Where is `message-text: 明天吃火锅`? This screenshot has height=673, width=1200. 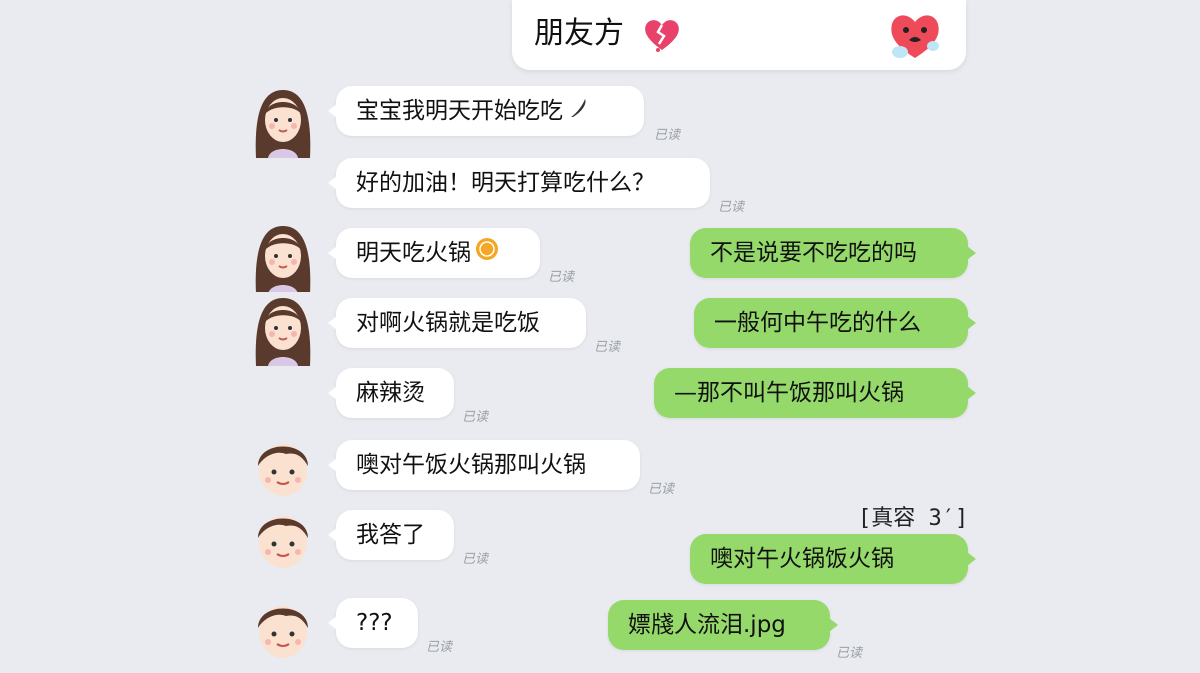 message-text: 明天吃火锅 is located at coordinates (413, 253).